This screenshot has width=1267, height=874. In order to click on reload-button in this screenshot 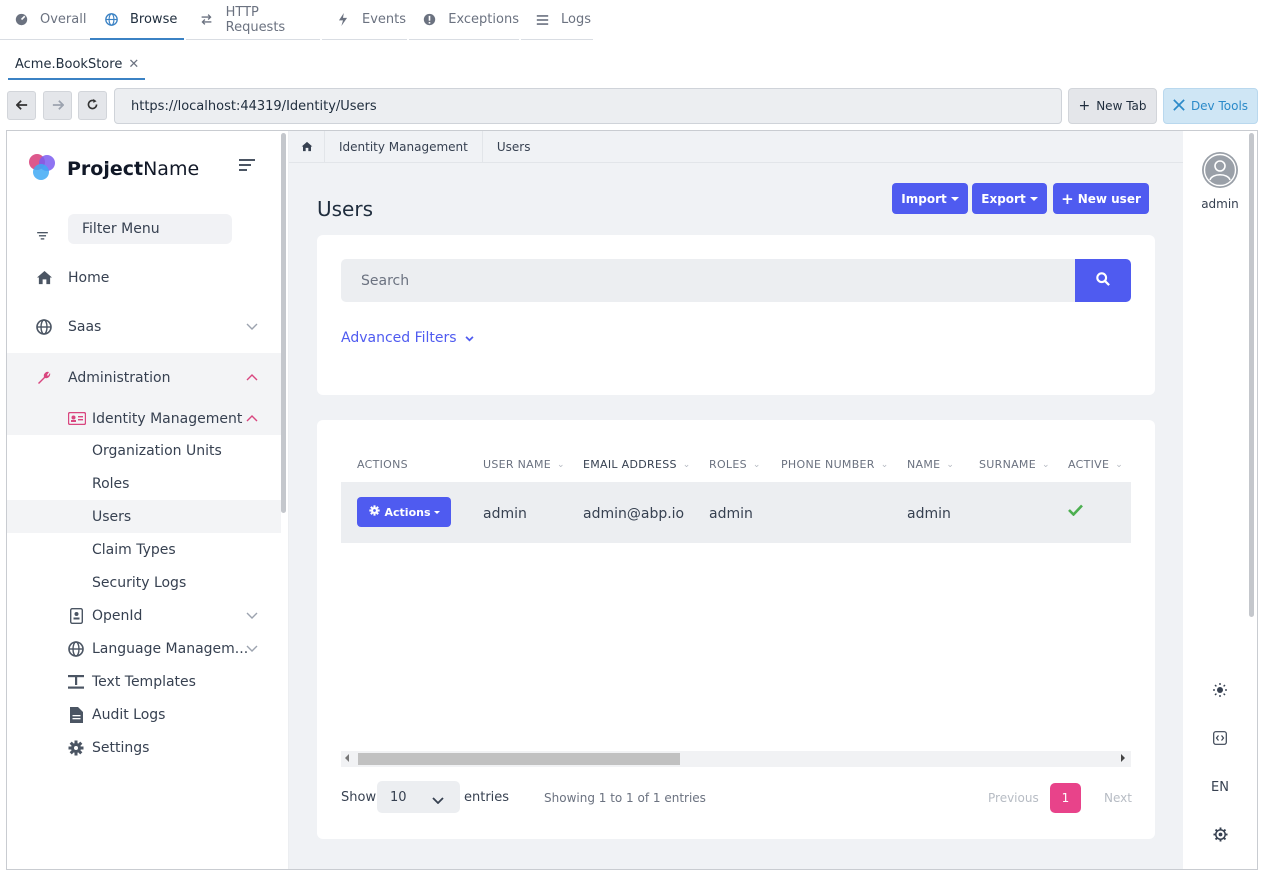, I will do `click(92, 105)`.